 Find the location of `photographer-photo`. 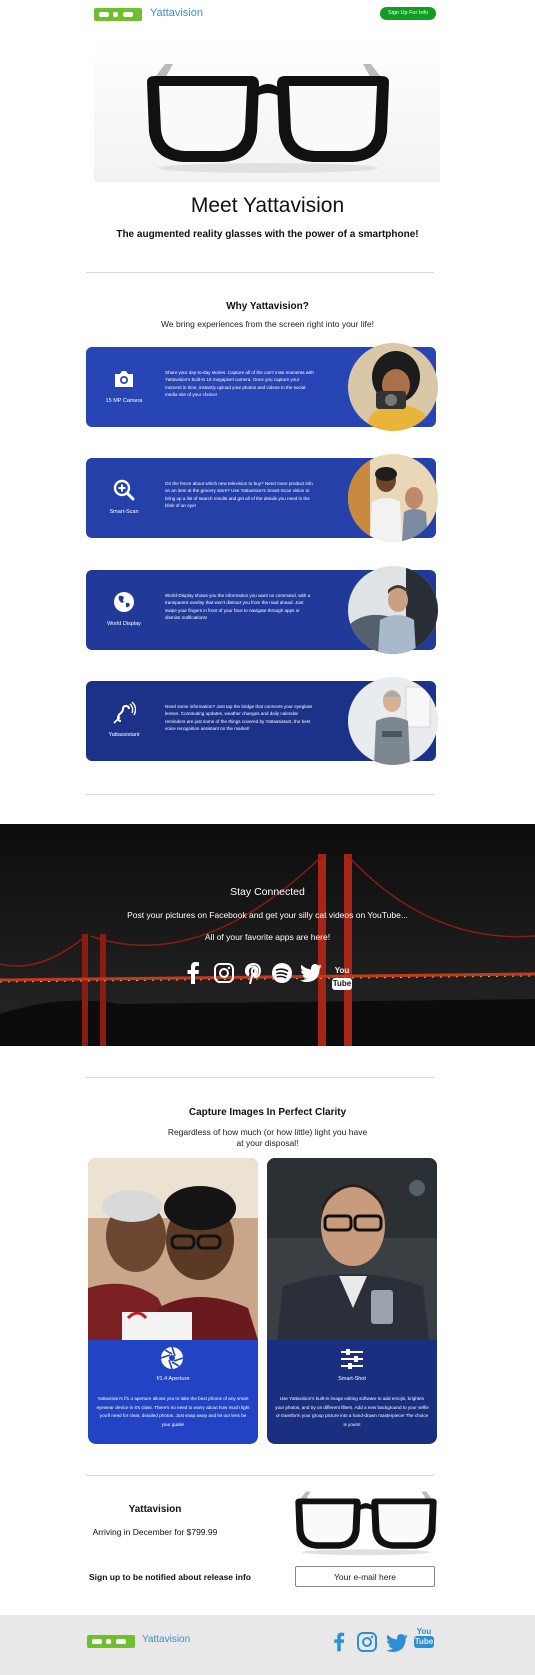

photographer-photo is located at coordinates (393, 387).